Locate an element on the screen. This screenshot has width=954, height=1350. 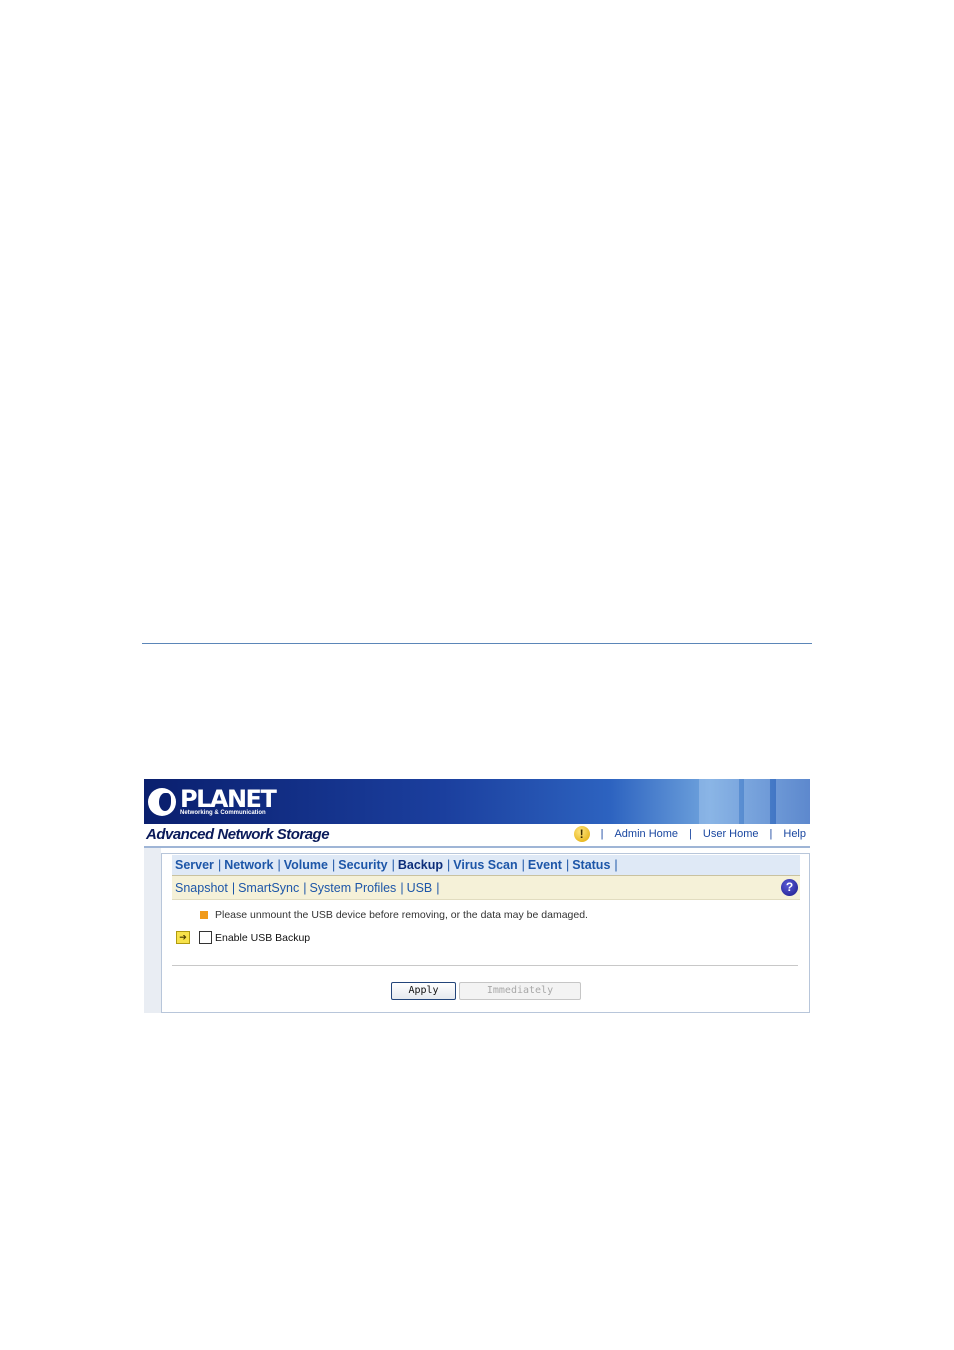
top-links: ! | Admin Home | User Home | Help is located at coordinates (689, 834).